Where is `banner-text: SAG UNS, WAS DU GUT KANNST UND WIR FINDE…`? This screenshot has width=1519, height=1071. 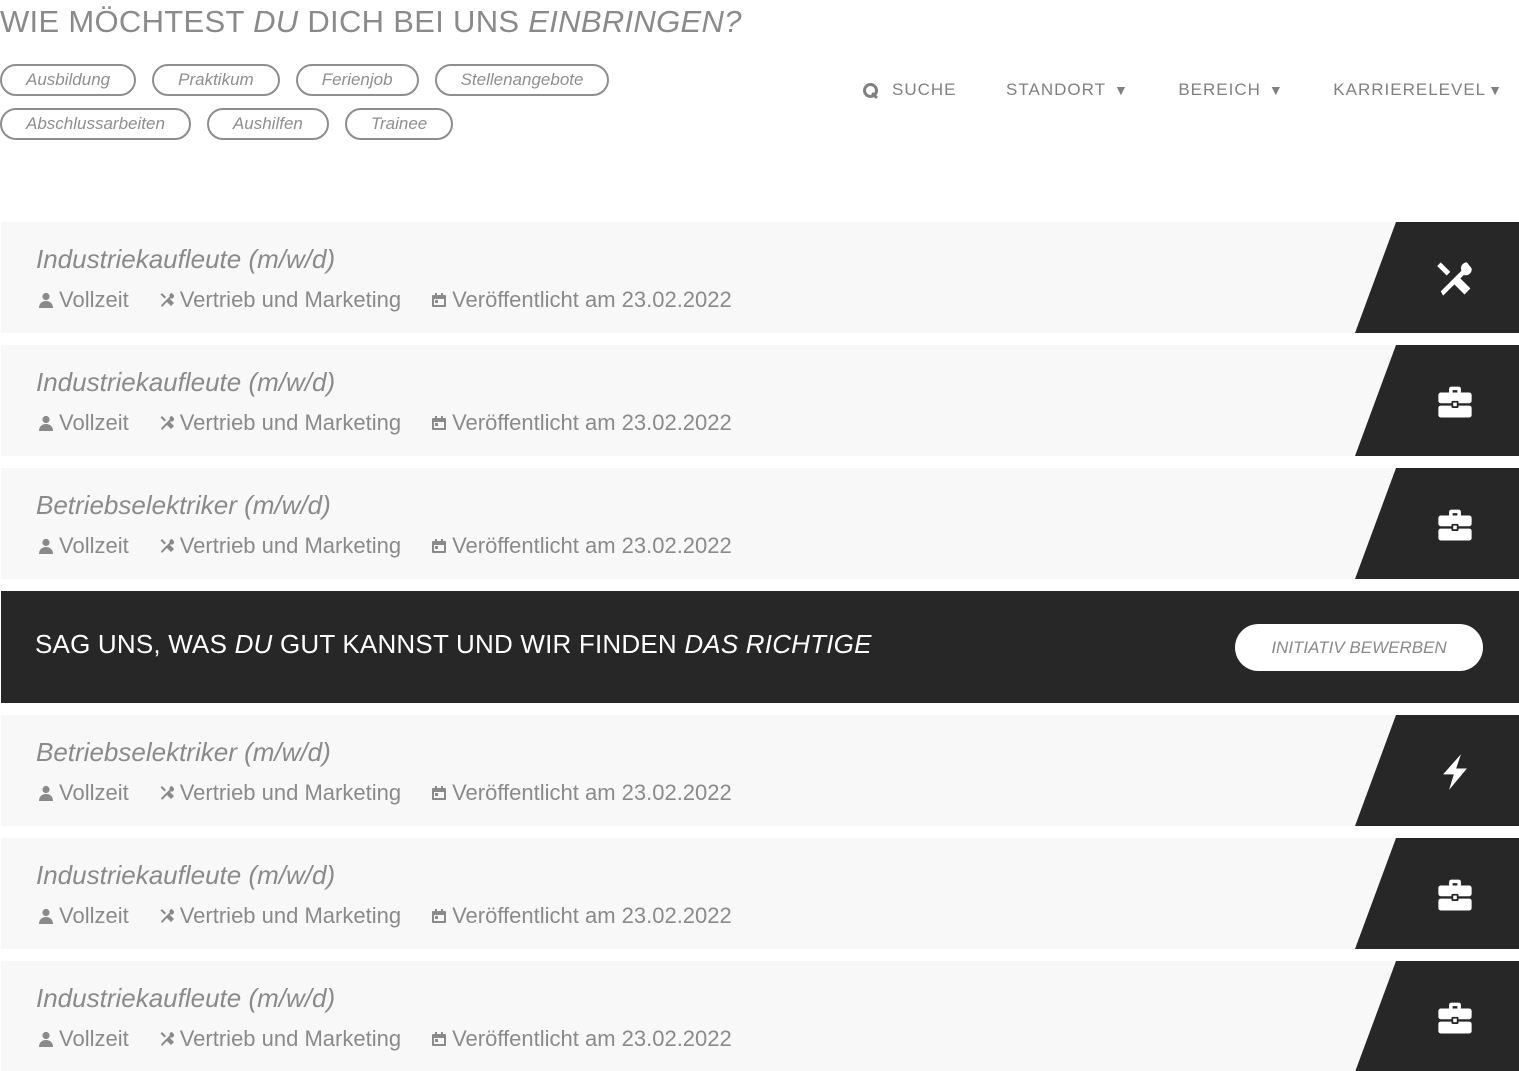
banner-text: SAG UNS, WAS DU GUT KANNST UND WIR FINDE… is located at coordinates (453, 644).